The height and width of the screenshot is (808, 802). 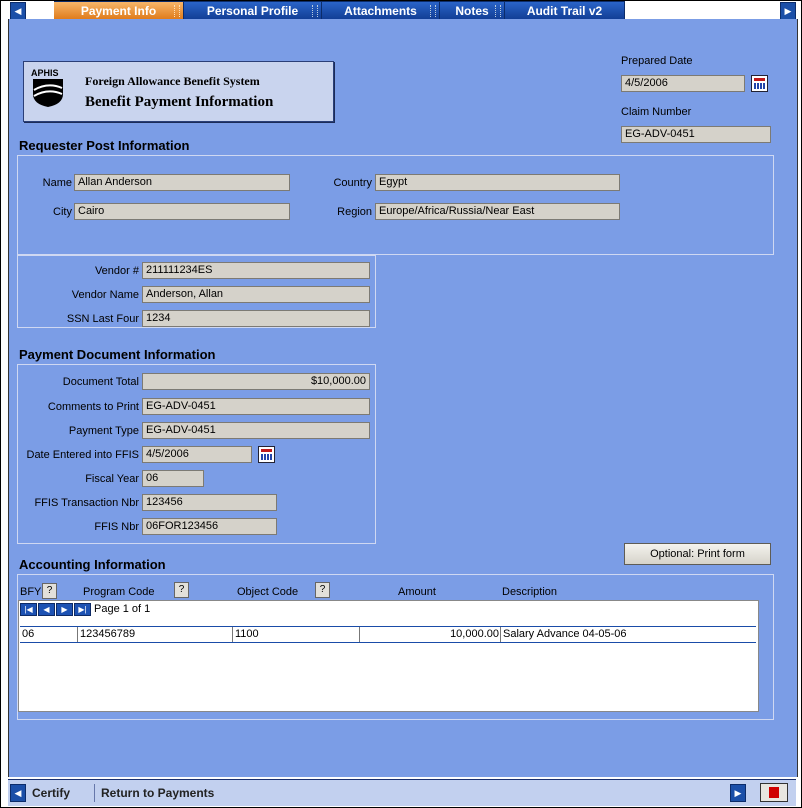 I want to click on tab-label: Audit Trail v2, so click(x=564, y=11).